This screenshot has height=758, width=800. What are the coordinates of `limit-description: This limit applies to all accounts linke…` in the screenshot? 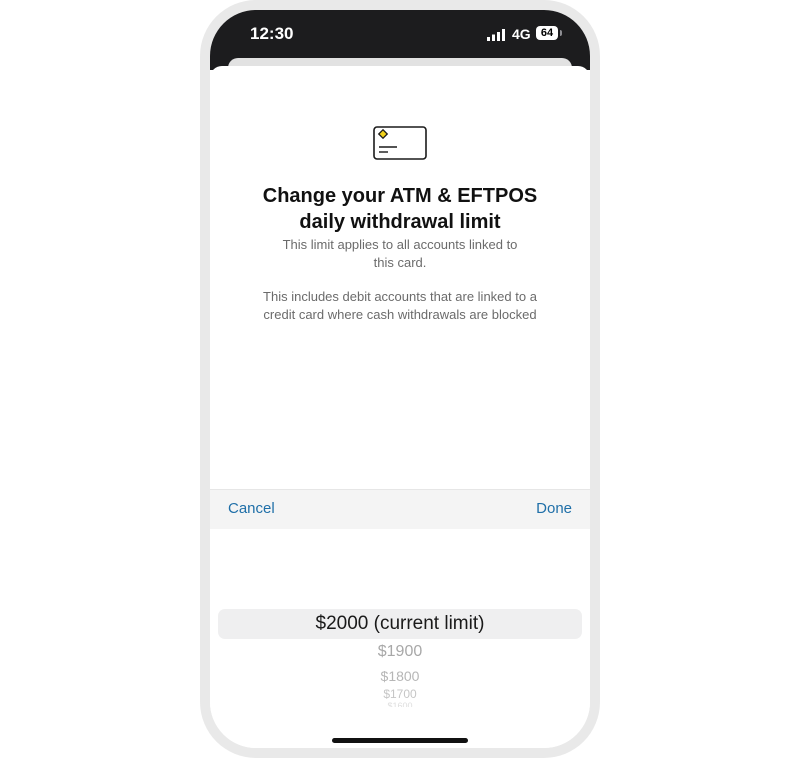 It's located at (400, 254).